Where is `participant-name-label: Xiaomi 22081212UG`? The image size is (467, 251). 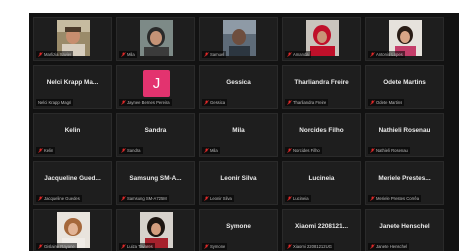 participant-name-label: Xiaomi 22081212UG is located at coordinates (309, 246).